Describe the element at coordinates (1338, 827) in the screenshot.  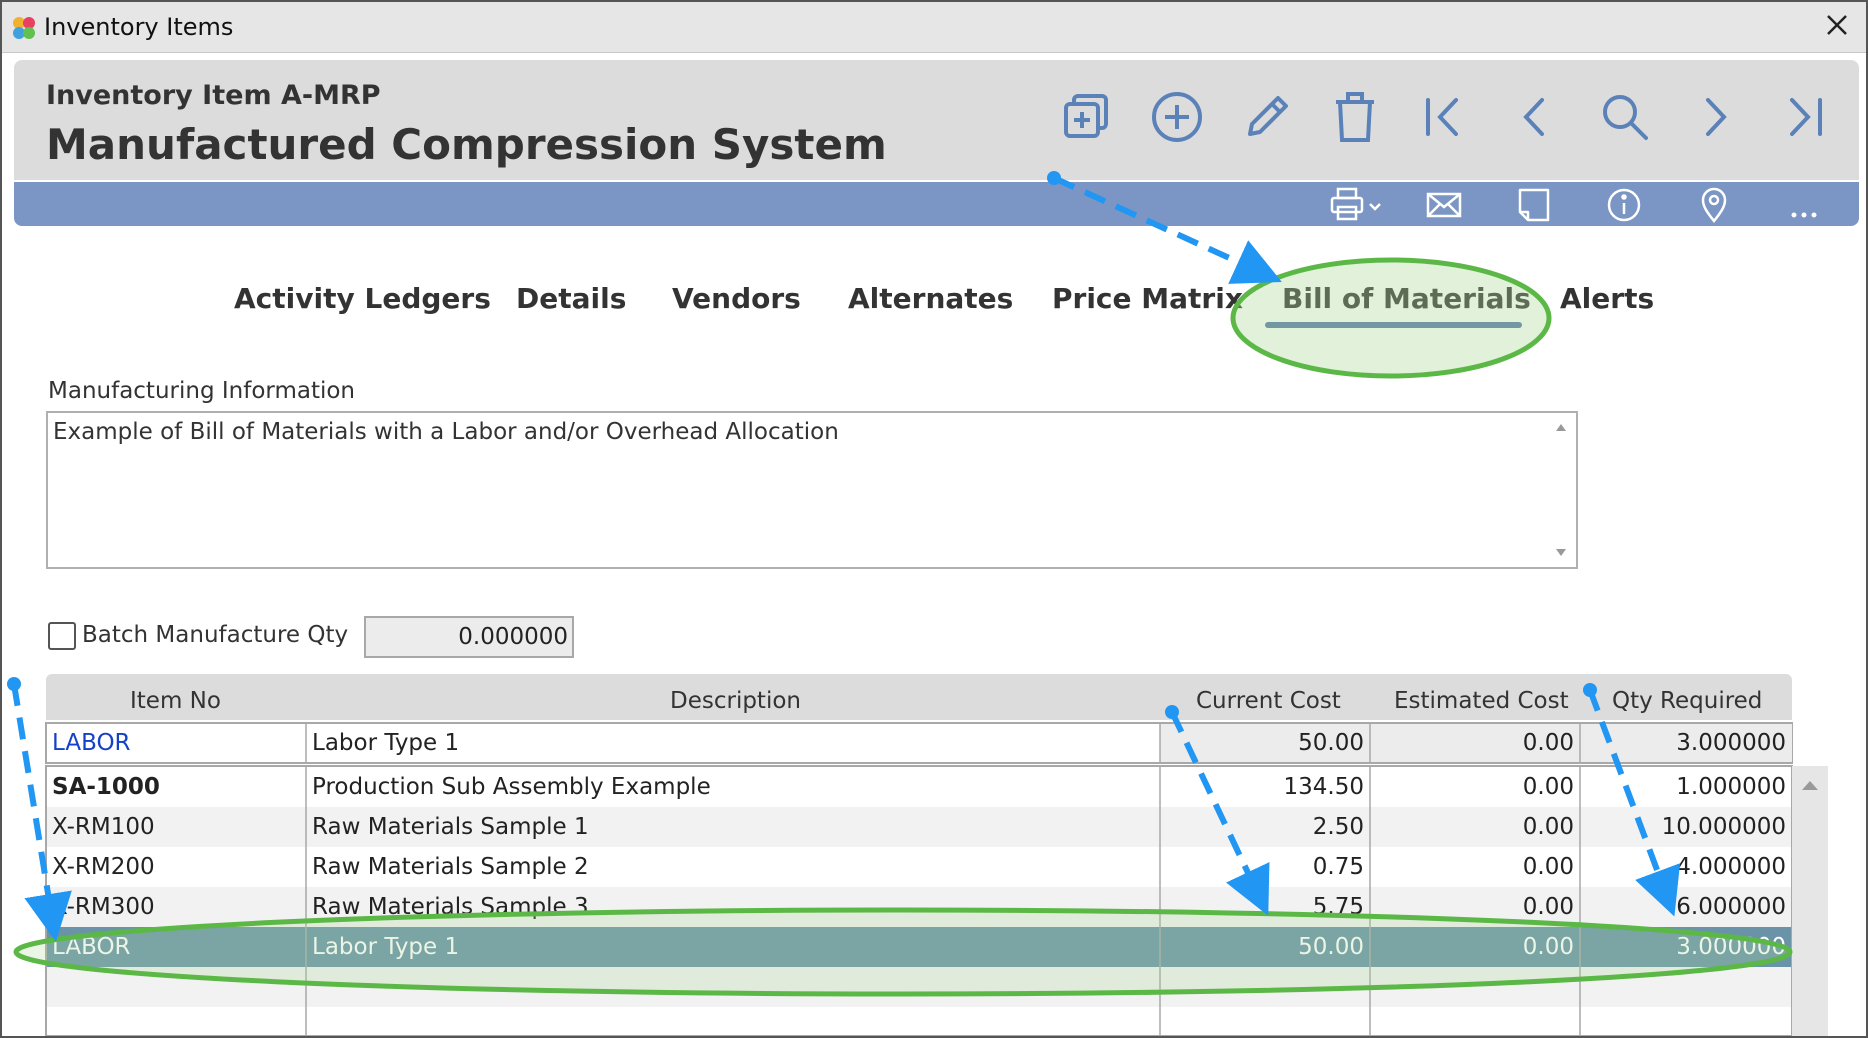
I see `row-current-cost: 2.50` at that location.